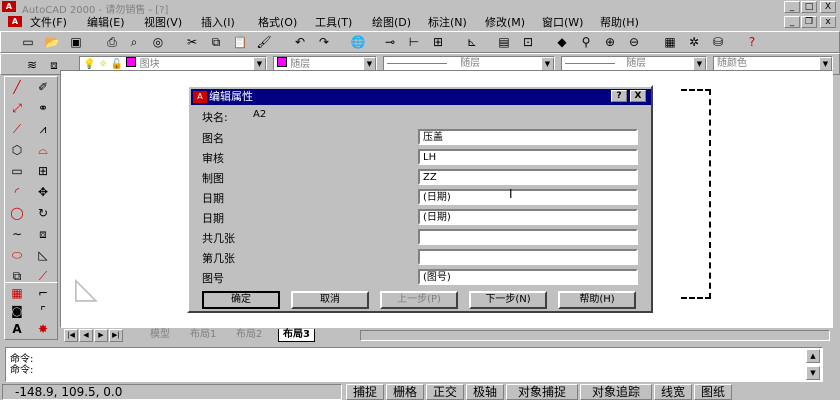  Describe the element at coordinates (203, 335) in the screenshot. I see `tab-layout1: 布局1` at that location.